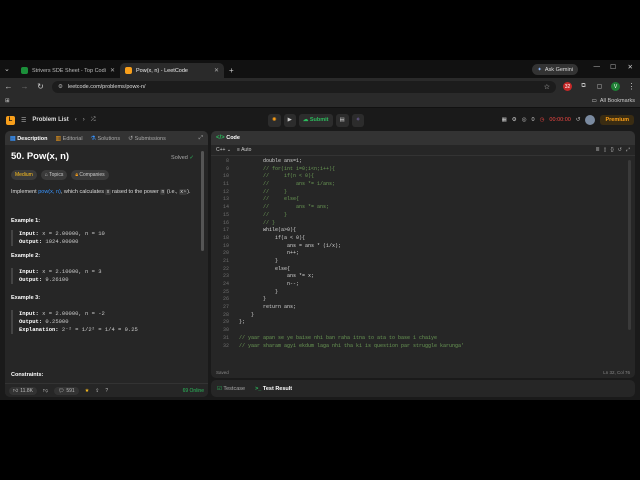 The image size is (640, 480). I want to click on code-line: 16 // }, so click(423, 224).